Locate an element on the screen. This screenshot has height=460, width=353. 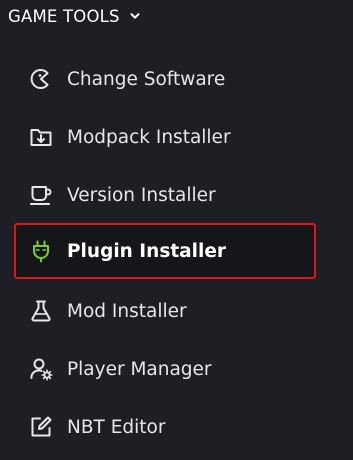
menu-item-label: Plugin Installer is located at coordinates (147, 251).